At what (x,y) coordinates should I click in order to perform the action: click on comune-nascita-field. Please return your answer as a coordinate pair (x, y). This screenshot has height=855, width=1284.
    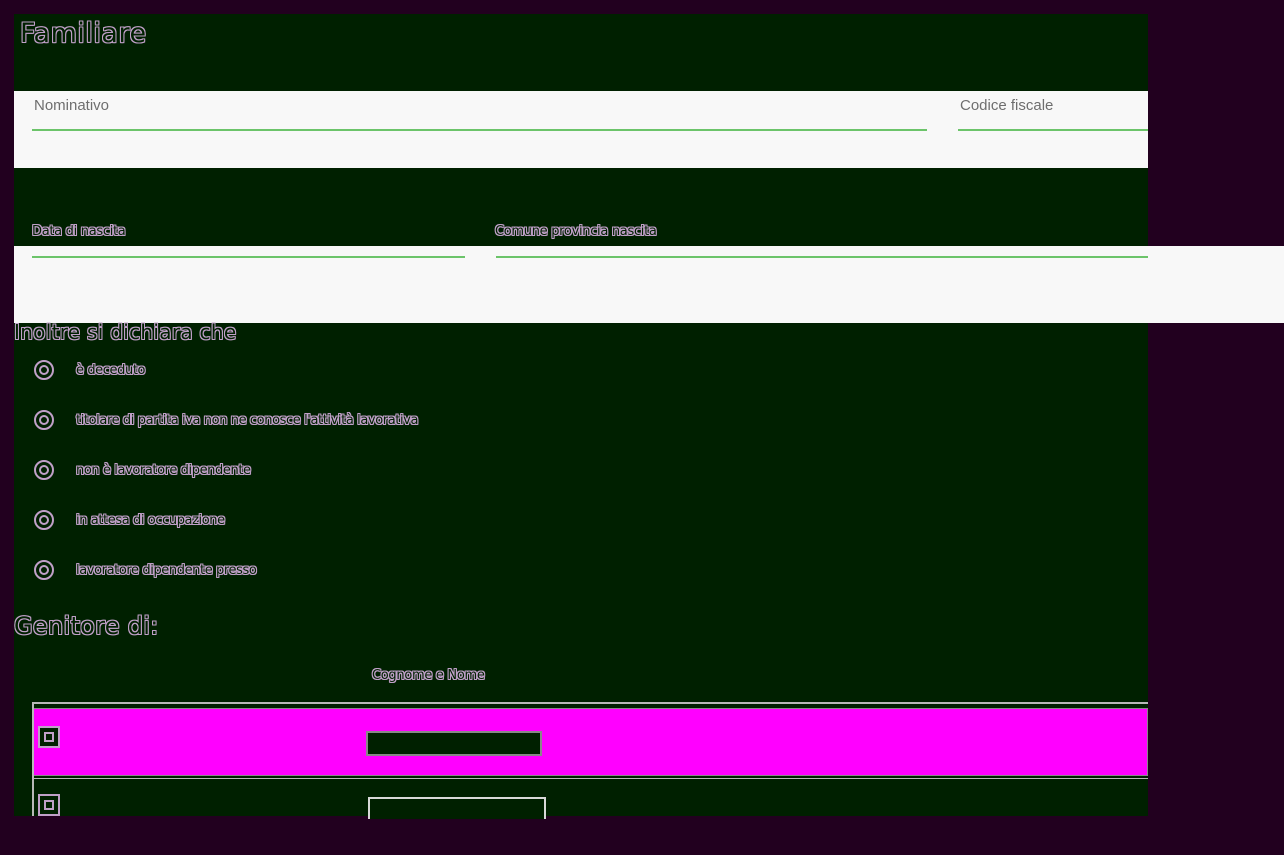
    Looking at the image, I should click on (822, 257).